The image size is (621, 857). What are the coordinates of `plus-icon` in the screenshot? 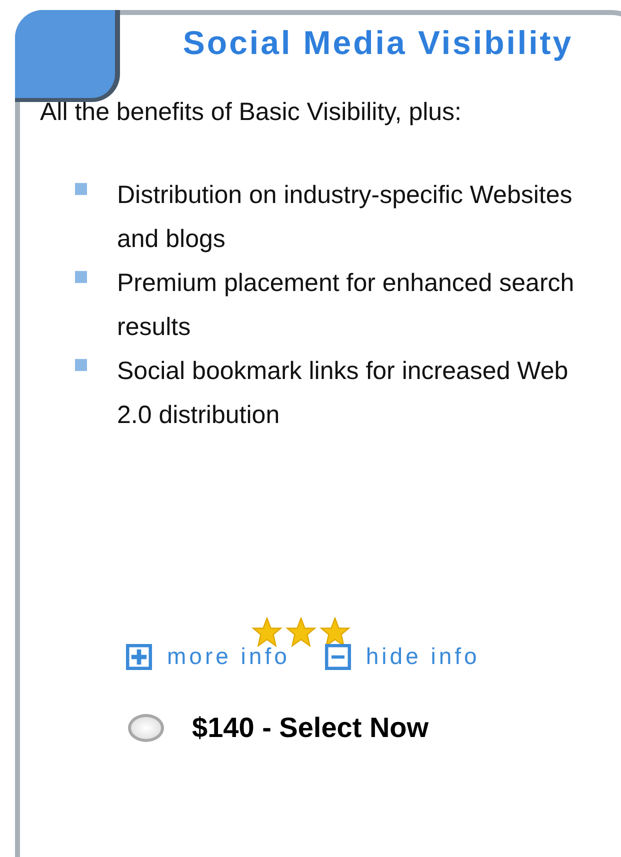 It's located at (139, 657).